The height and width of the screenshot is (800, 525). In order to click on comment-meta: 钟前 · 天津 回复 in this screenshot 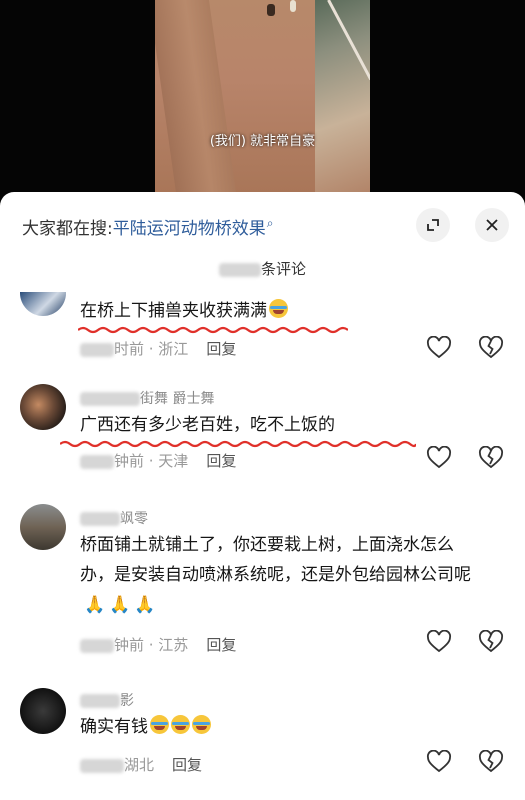, I will do `click(158, 460)`.